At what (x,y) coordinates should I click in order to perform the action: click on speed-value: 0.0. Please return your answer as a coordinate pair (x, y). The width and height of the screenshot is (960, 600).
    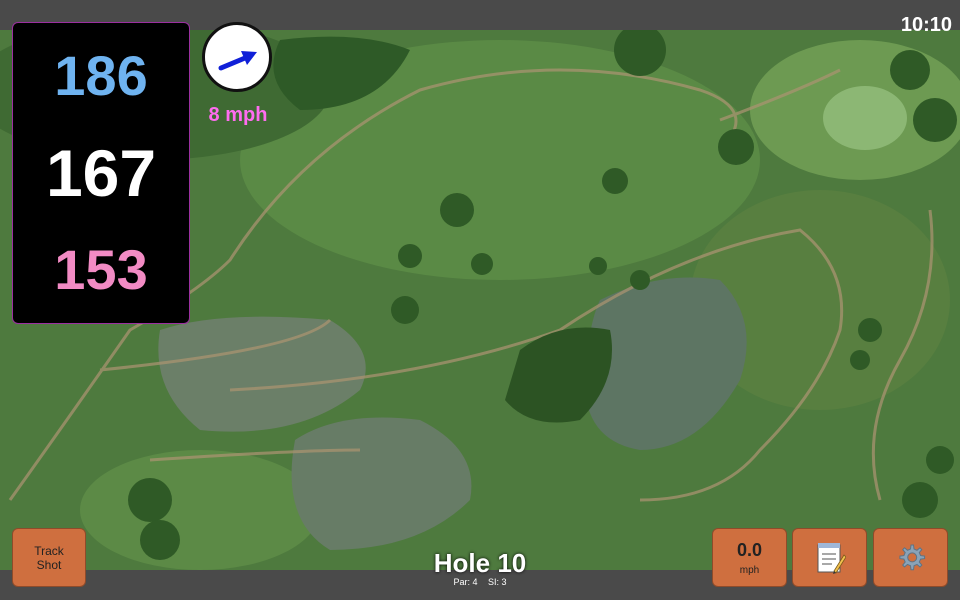
    Looking at the image, I should click on (749, 549).